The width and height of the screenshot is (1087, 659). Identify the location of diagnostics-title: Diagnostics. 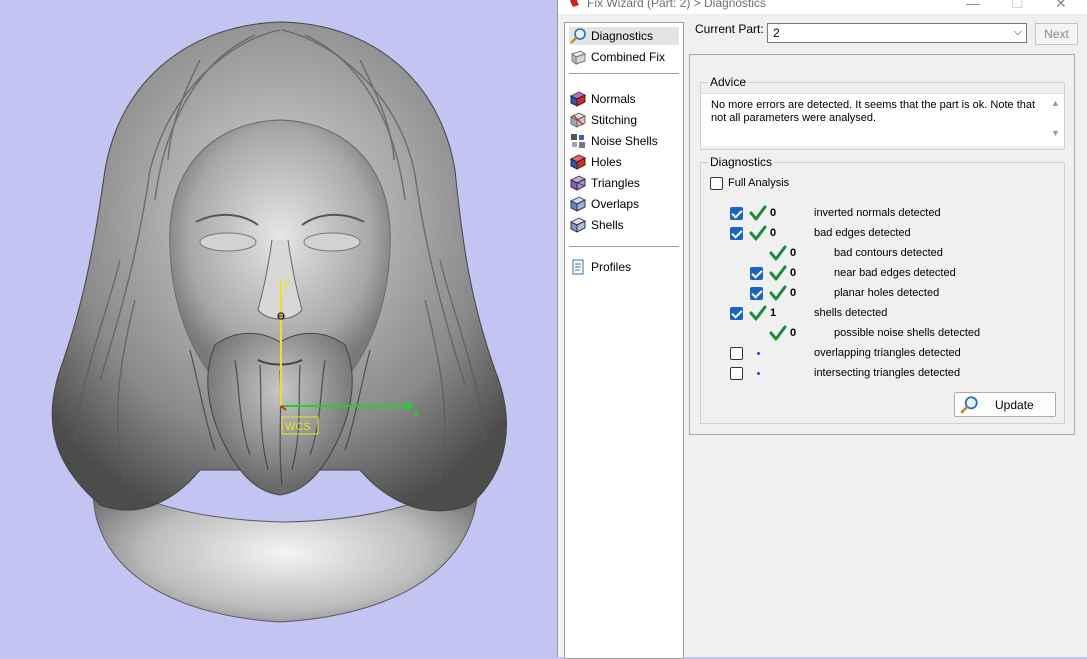
(741, 162).